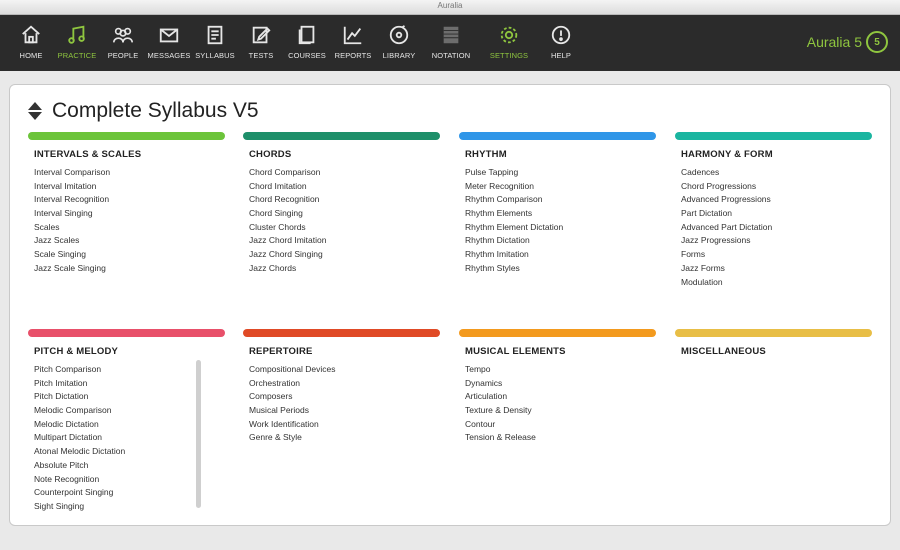 Image resolution: width=900 pixels, height=550 pixels. I want to click on toolbar-reports-button: REPORTS, so click(353, 43).